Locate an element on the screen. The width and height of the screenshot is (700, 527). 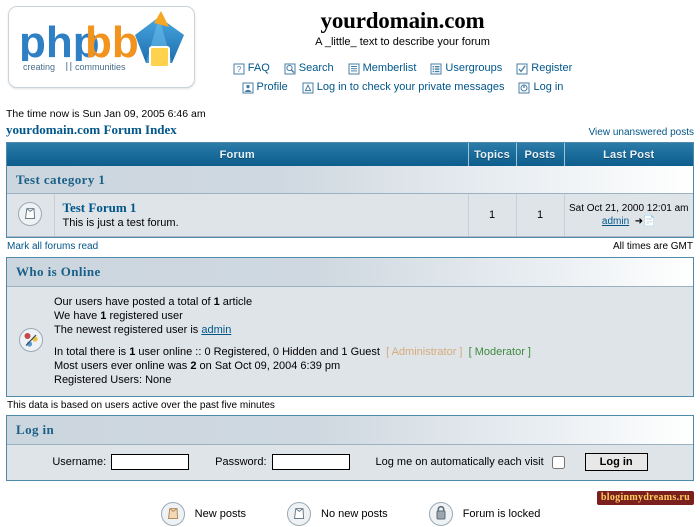
registered-prefix: We have is located at coordinates (77, 316).